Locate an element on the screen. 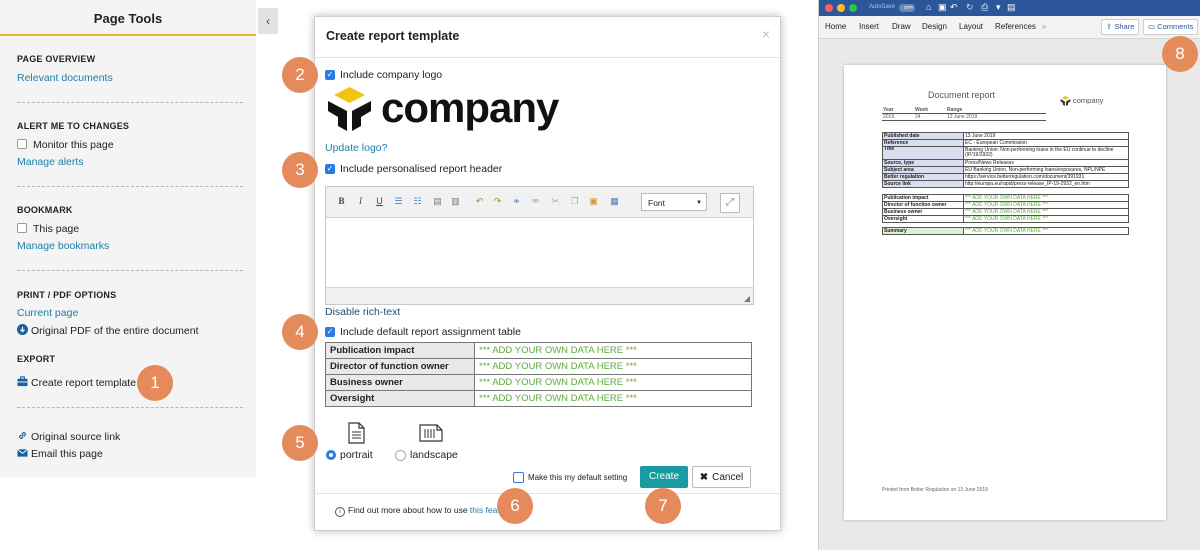 The image size is (1200, 550). callout-badge-8: 8 is located at coordinates (1180, 54).